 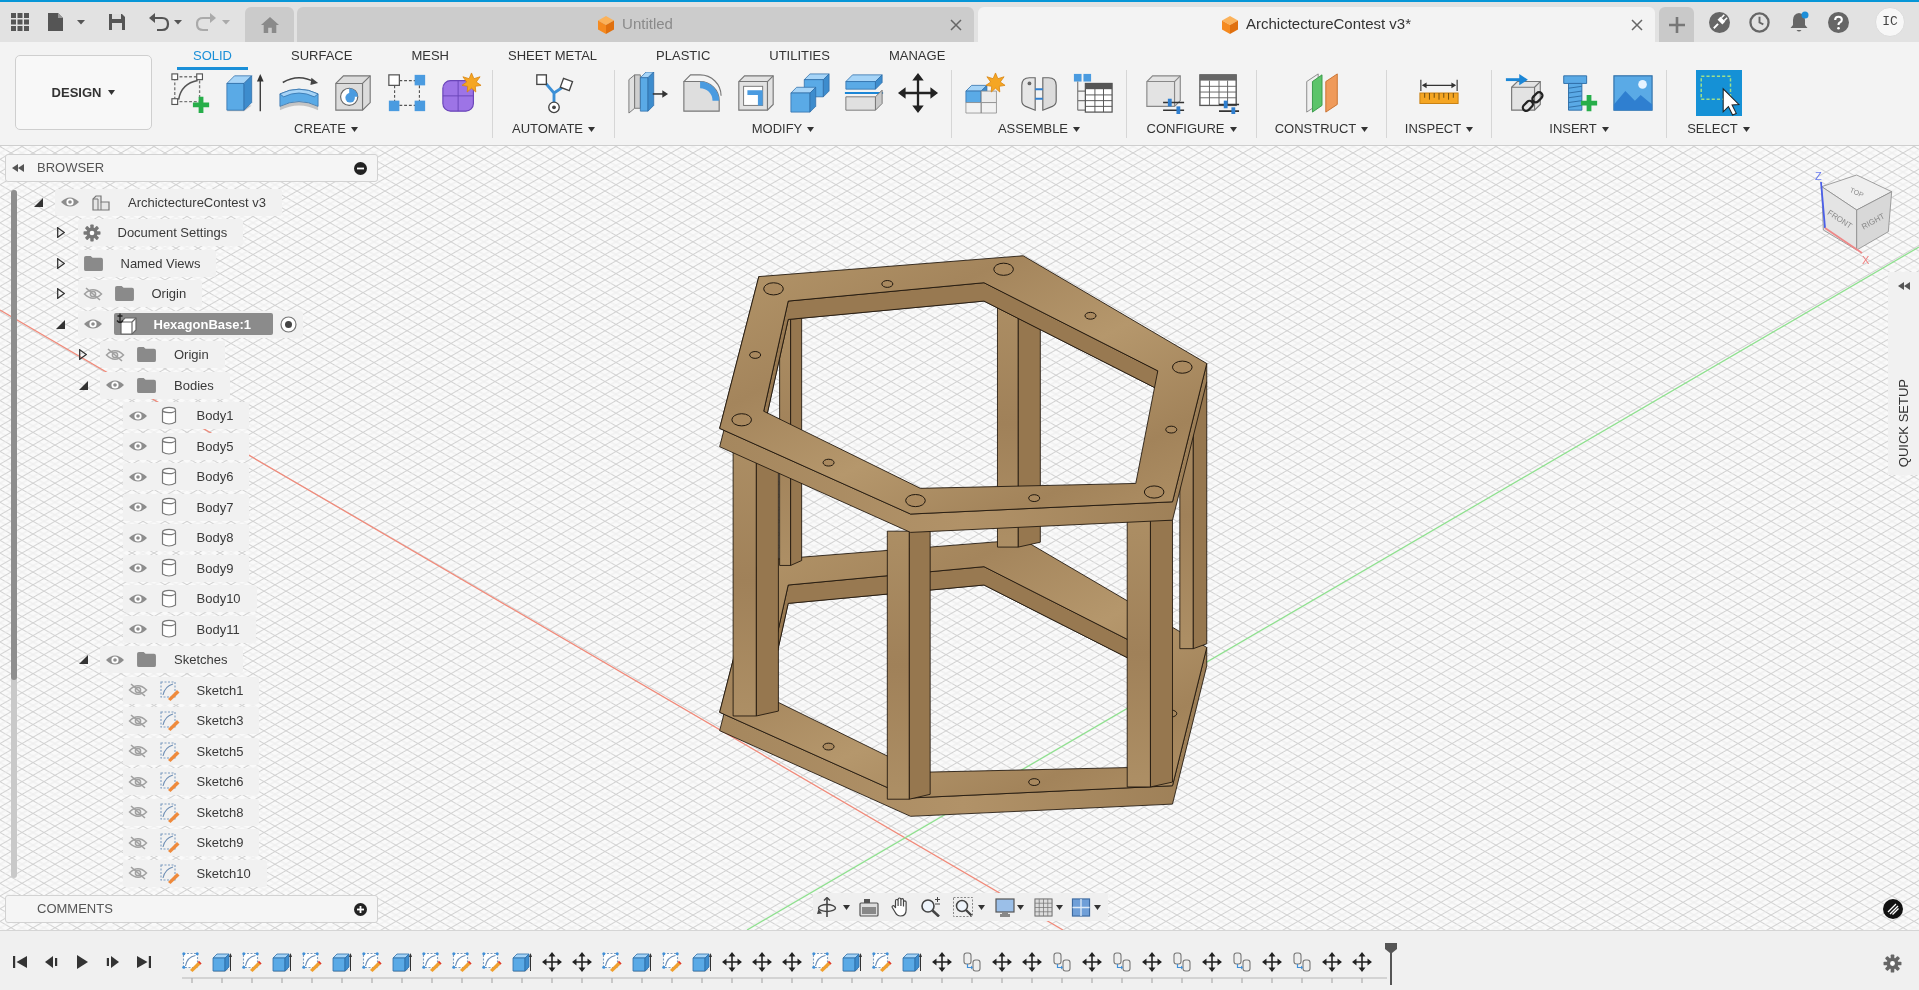 I want to click on tree-row: Body6, so click(x=186, y=477).